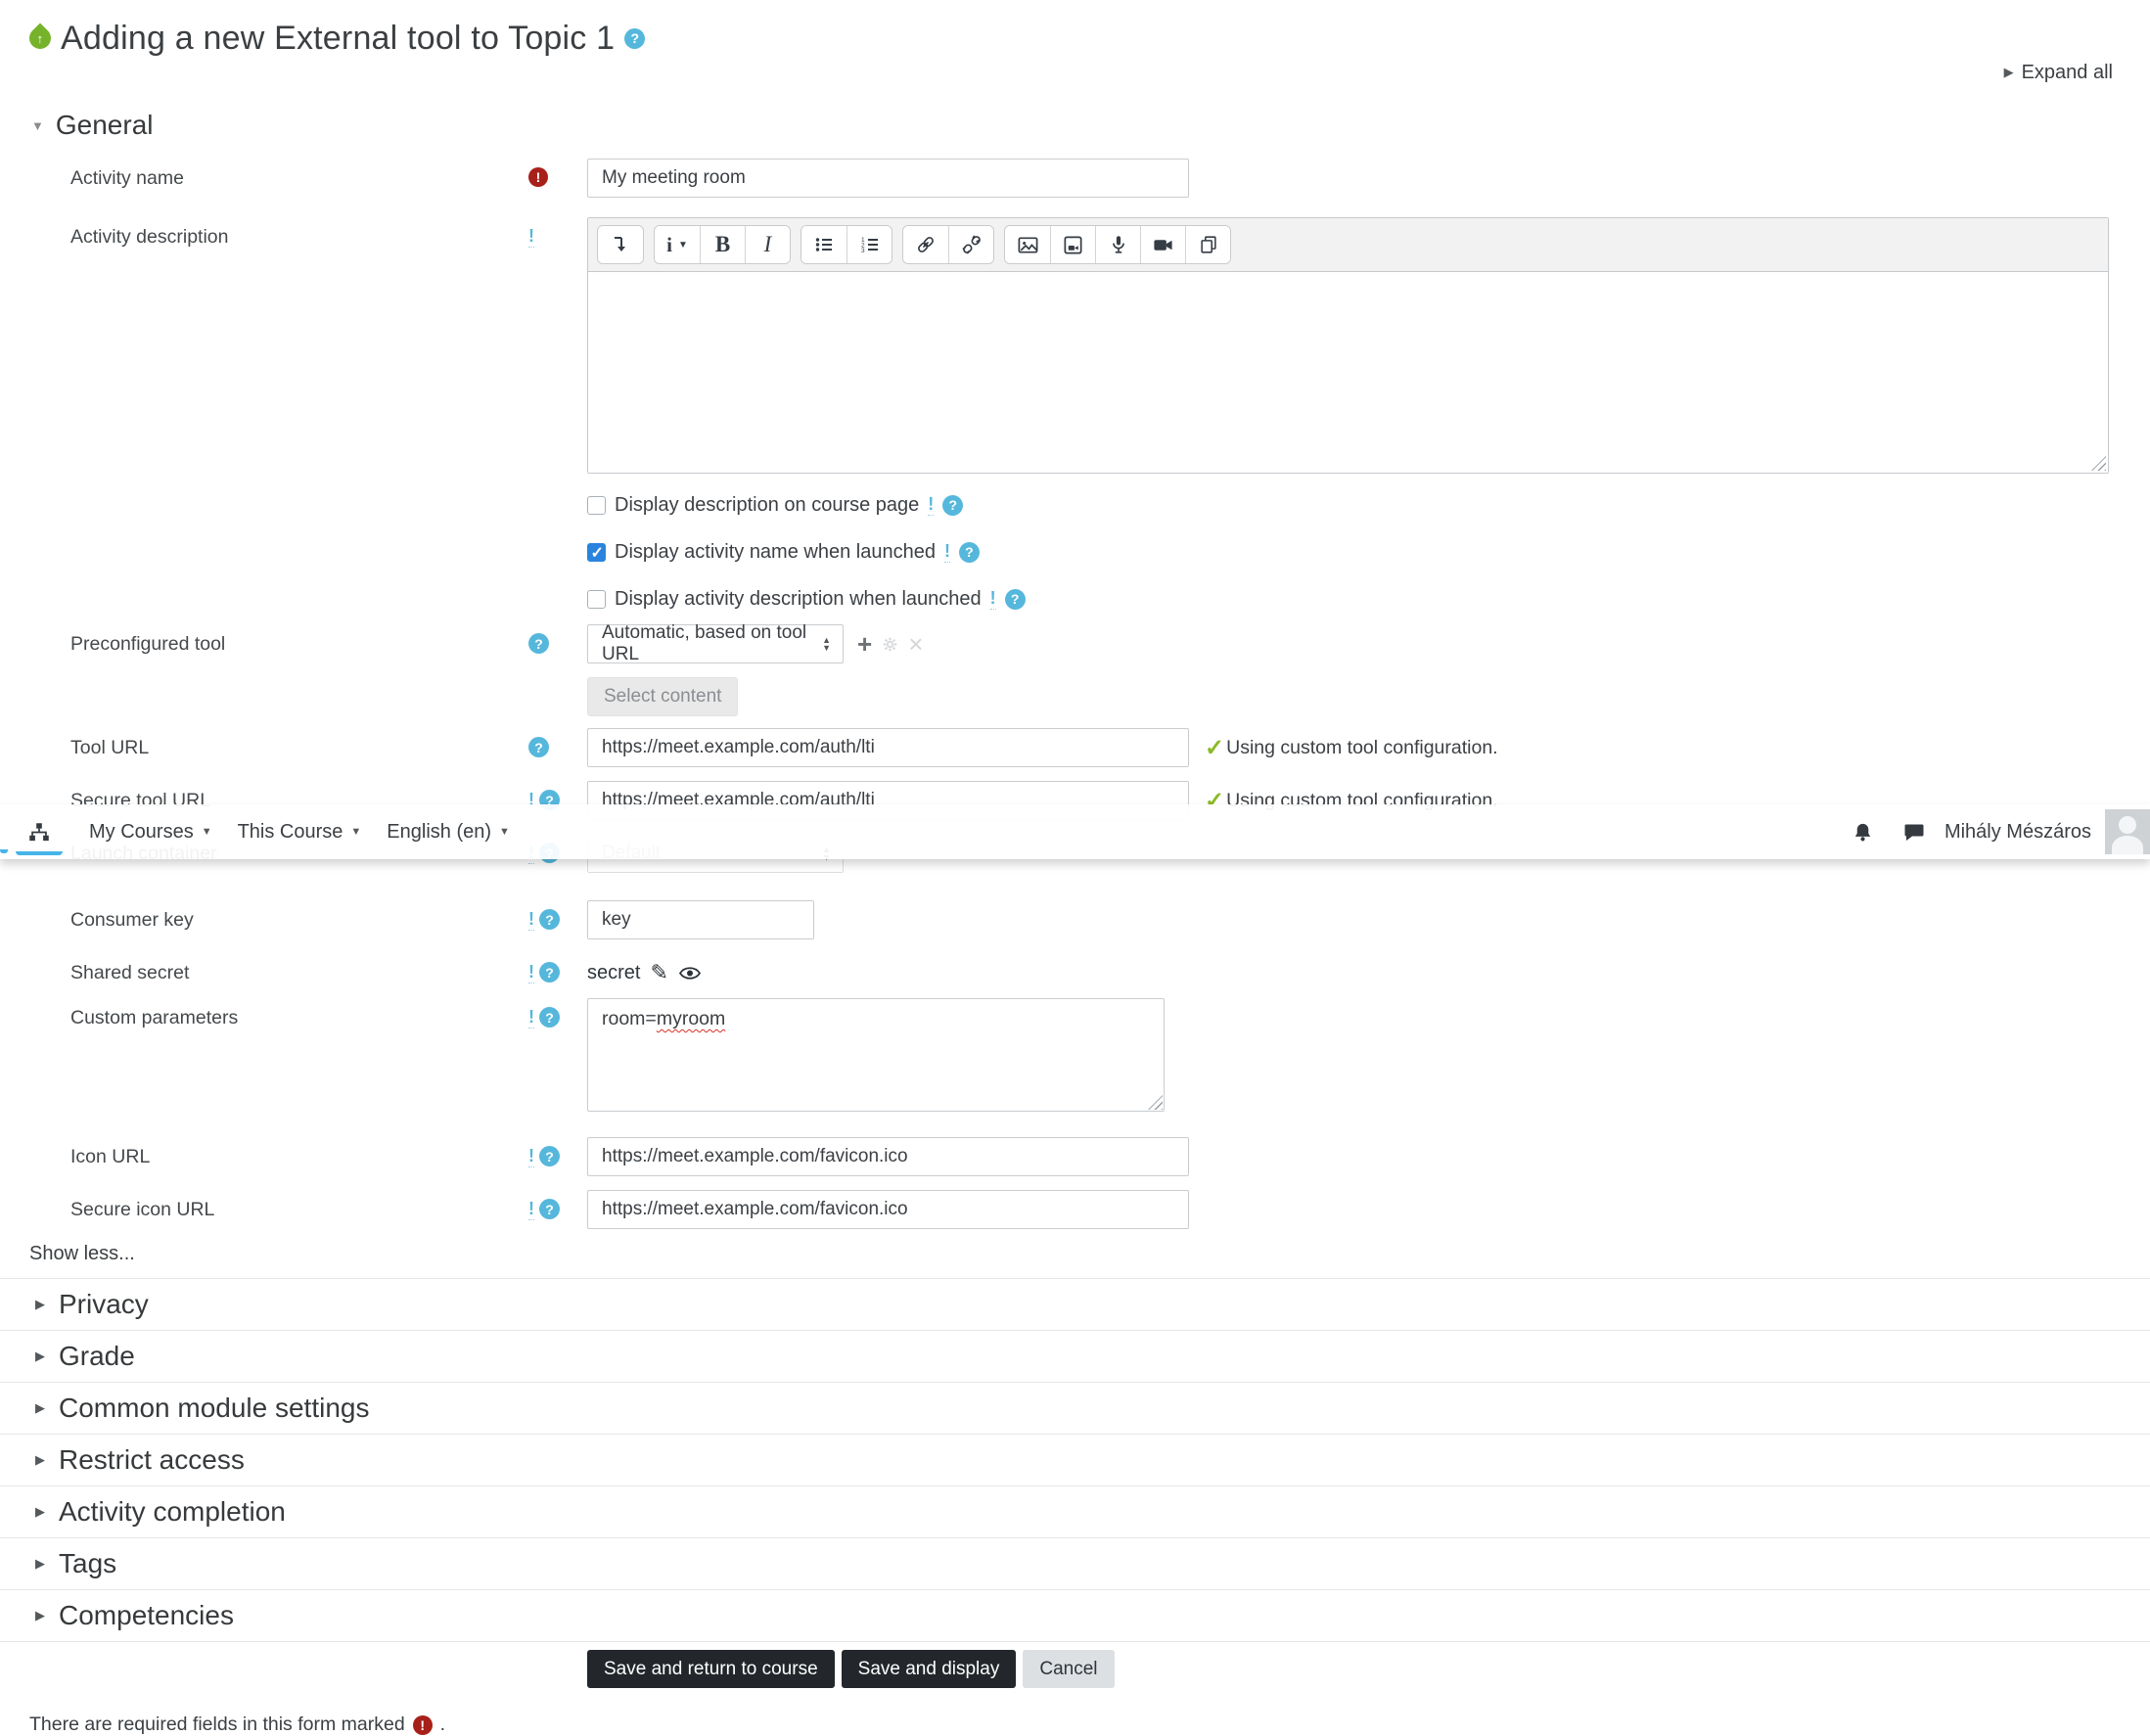  Describe the element at coordinates (767, 244) in the screenshot. I see `italic-button: I` at that location.